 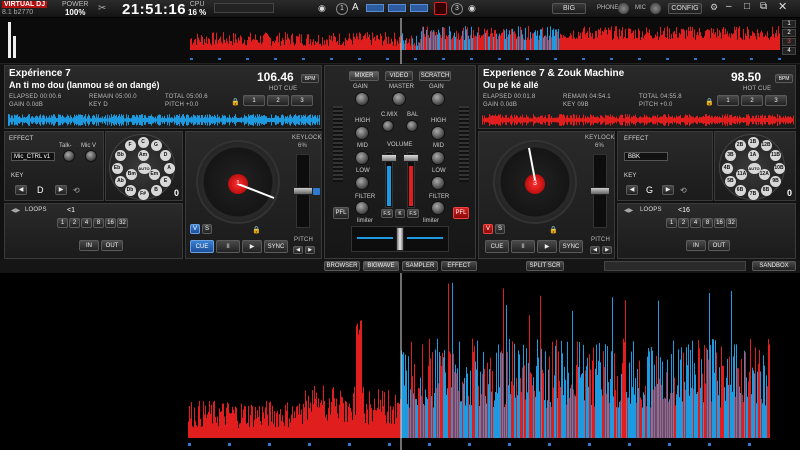 I want to click on right-deck-waveform, so click(x=638, y=120).